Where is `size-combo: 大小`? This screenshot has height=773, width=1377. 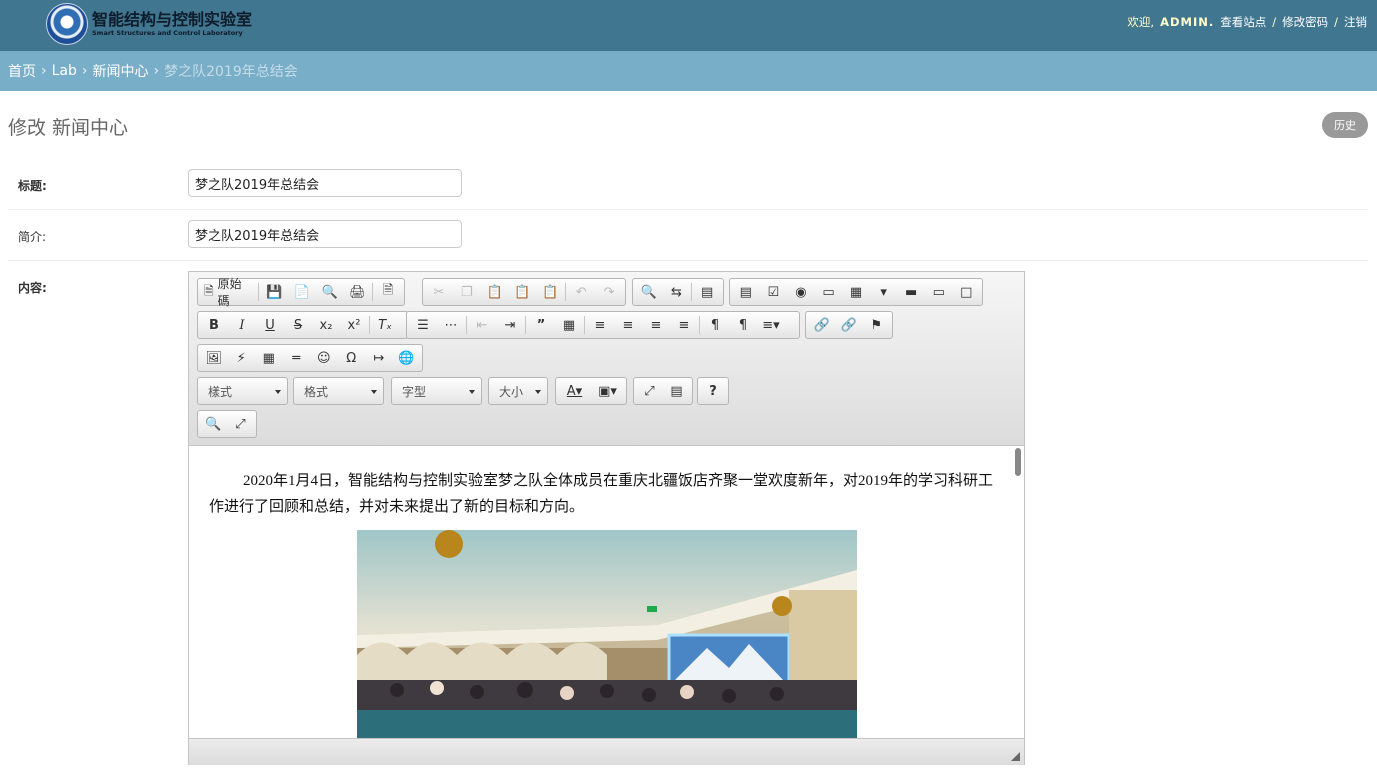 size-combo: 大小 is located at coordinates (518, 391).